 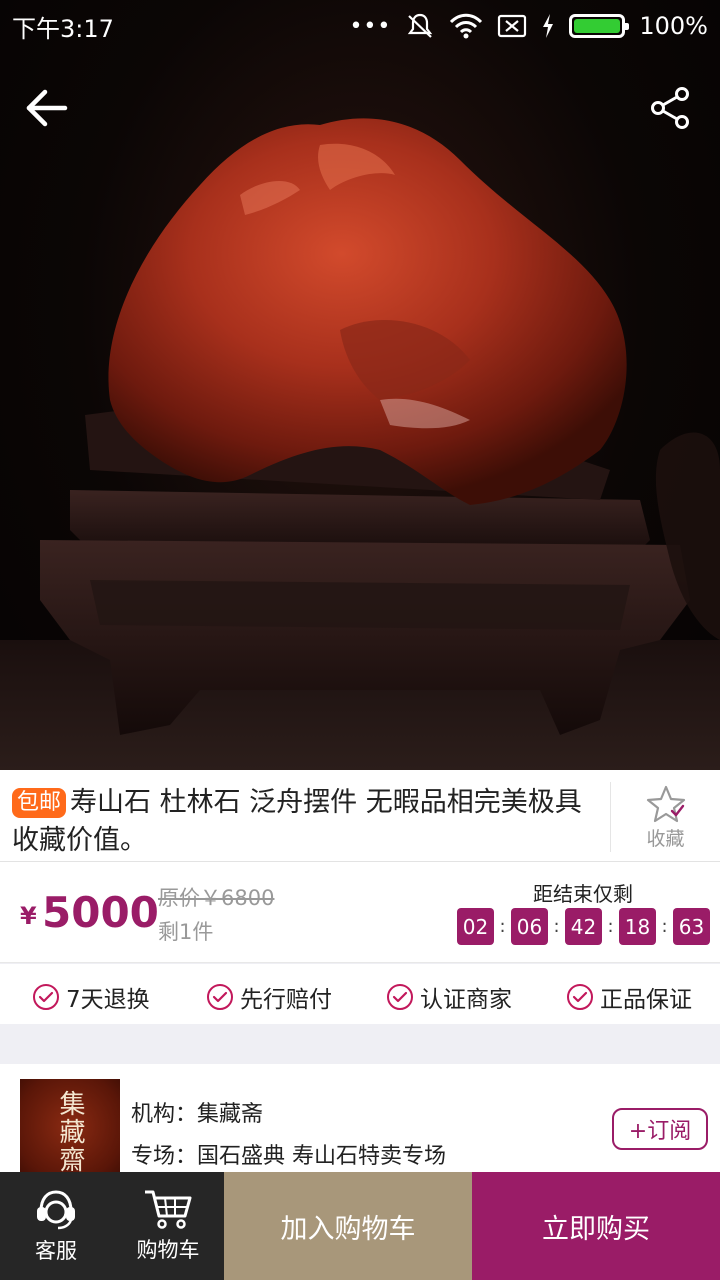 I want to click on charging-icon, so click(x=548, y=26).